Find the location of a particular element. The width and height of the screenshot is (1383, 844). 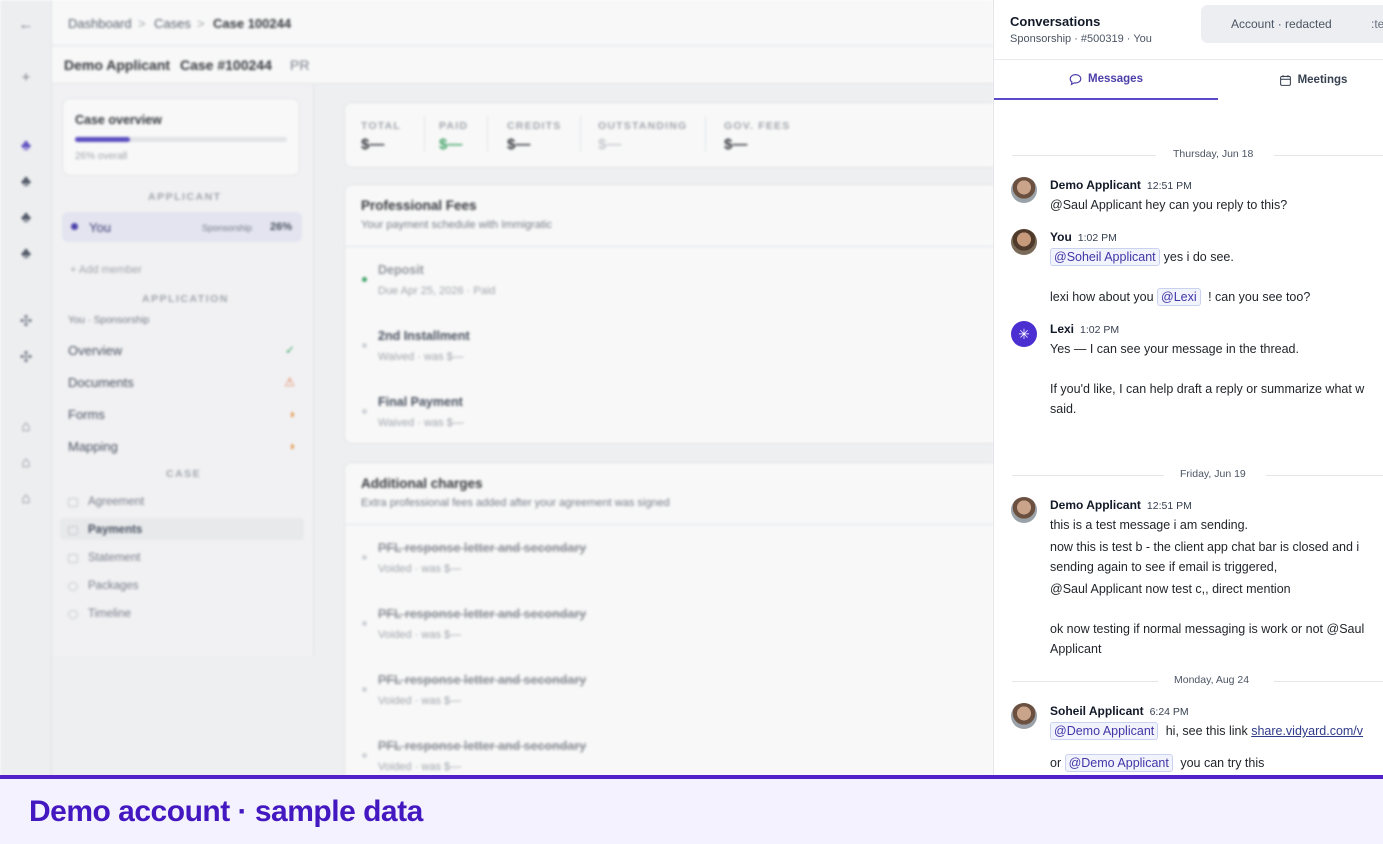

message-sender: You 1:02 PM is located at coordinates (1083, 237).